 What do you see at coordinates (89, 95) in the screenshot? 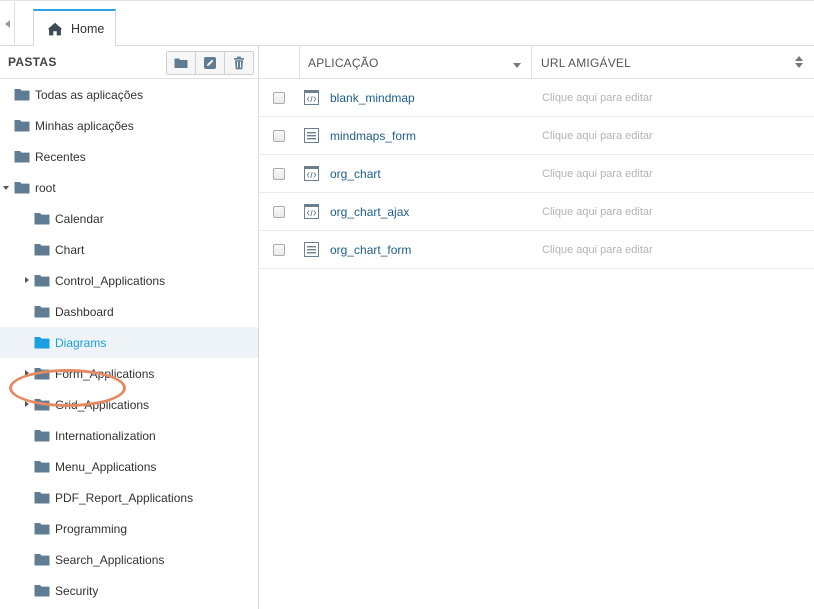
I see `tree-folder-label: Todas as aplicações` at bounding box center [89, 95].